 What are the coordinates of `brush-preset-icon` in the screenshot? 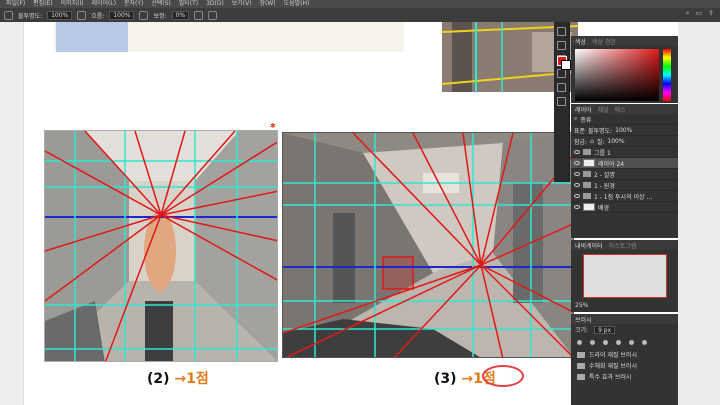 It's located at (8, 15).